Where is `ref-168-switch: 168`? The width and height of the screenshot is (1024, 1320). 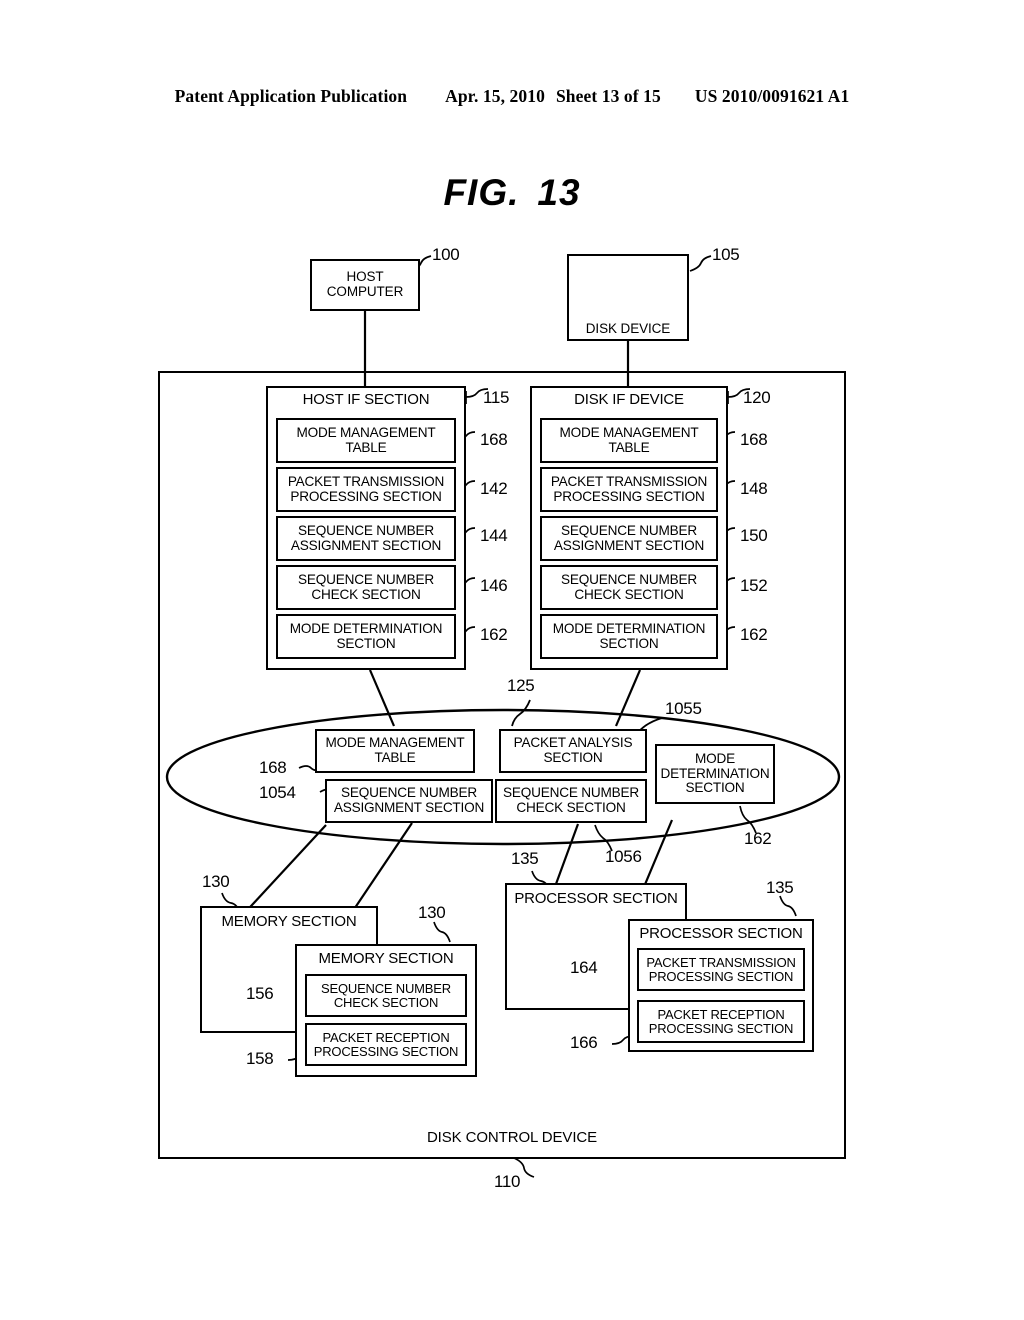
ref-168-switch: 168 is located at coordinates (273, 767).